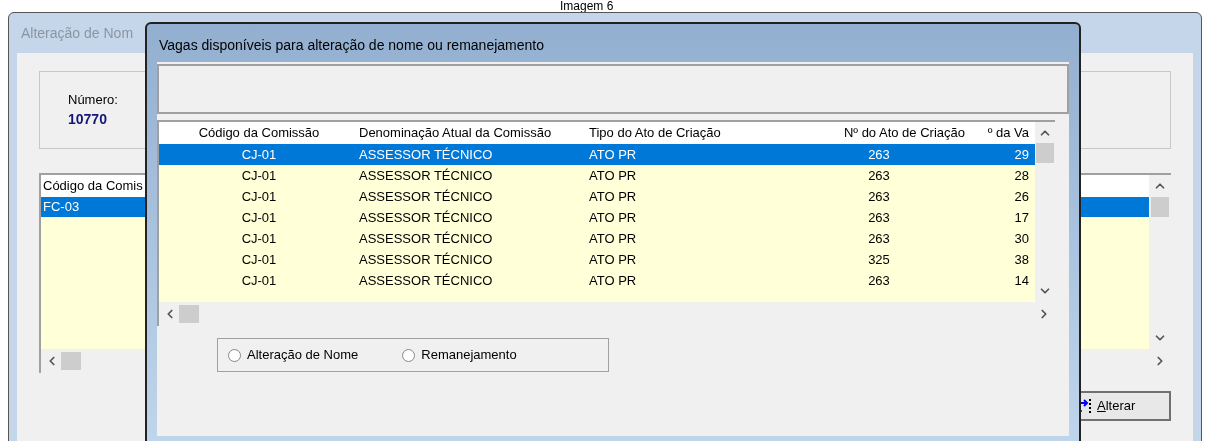  I want to click on grid-row: CJ-01 ASSESSOR TÉCNICO ATO PR 263 14, so click(597, 280).